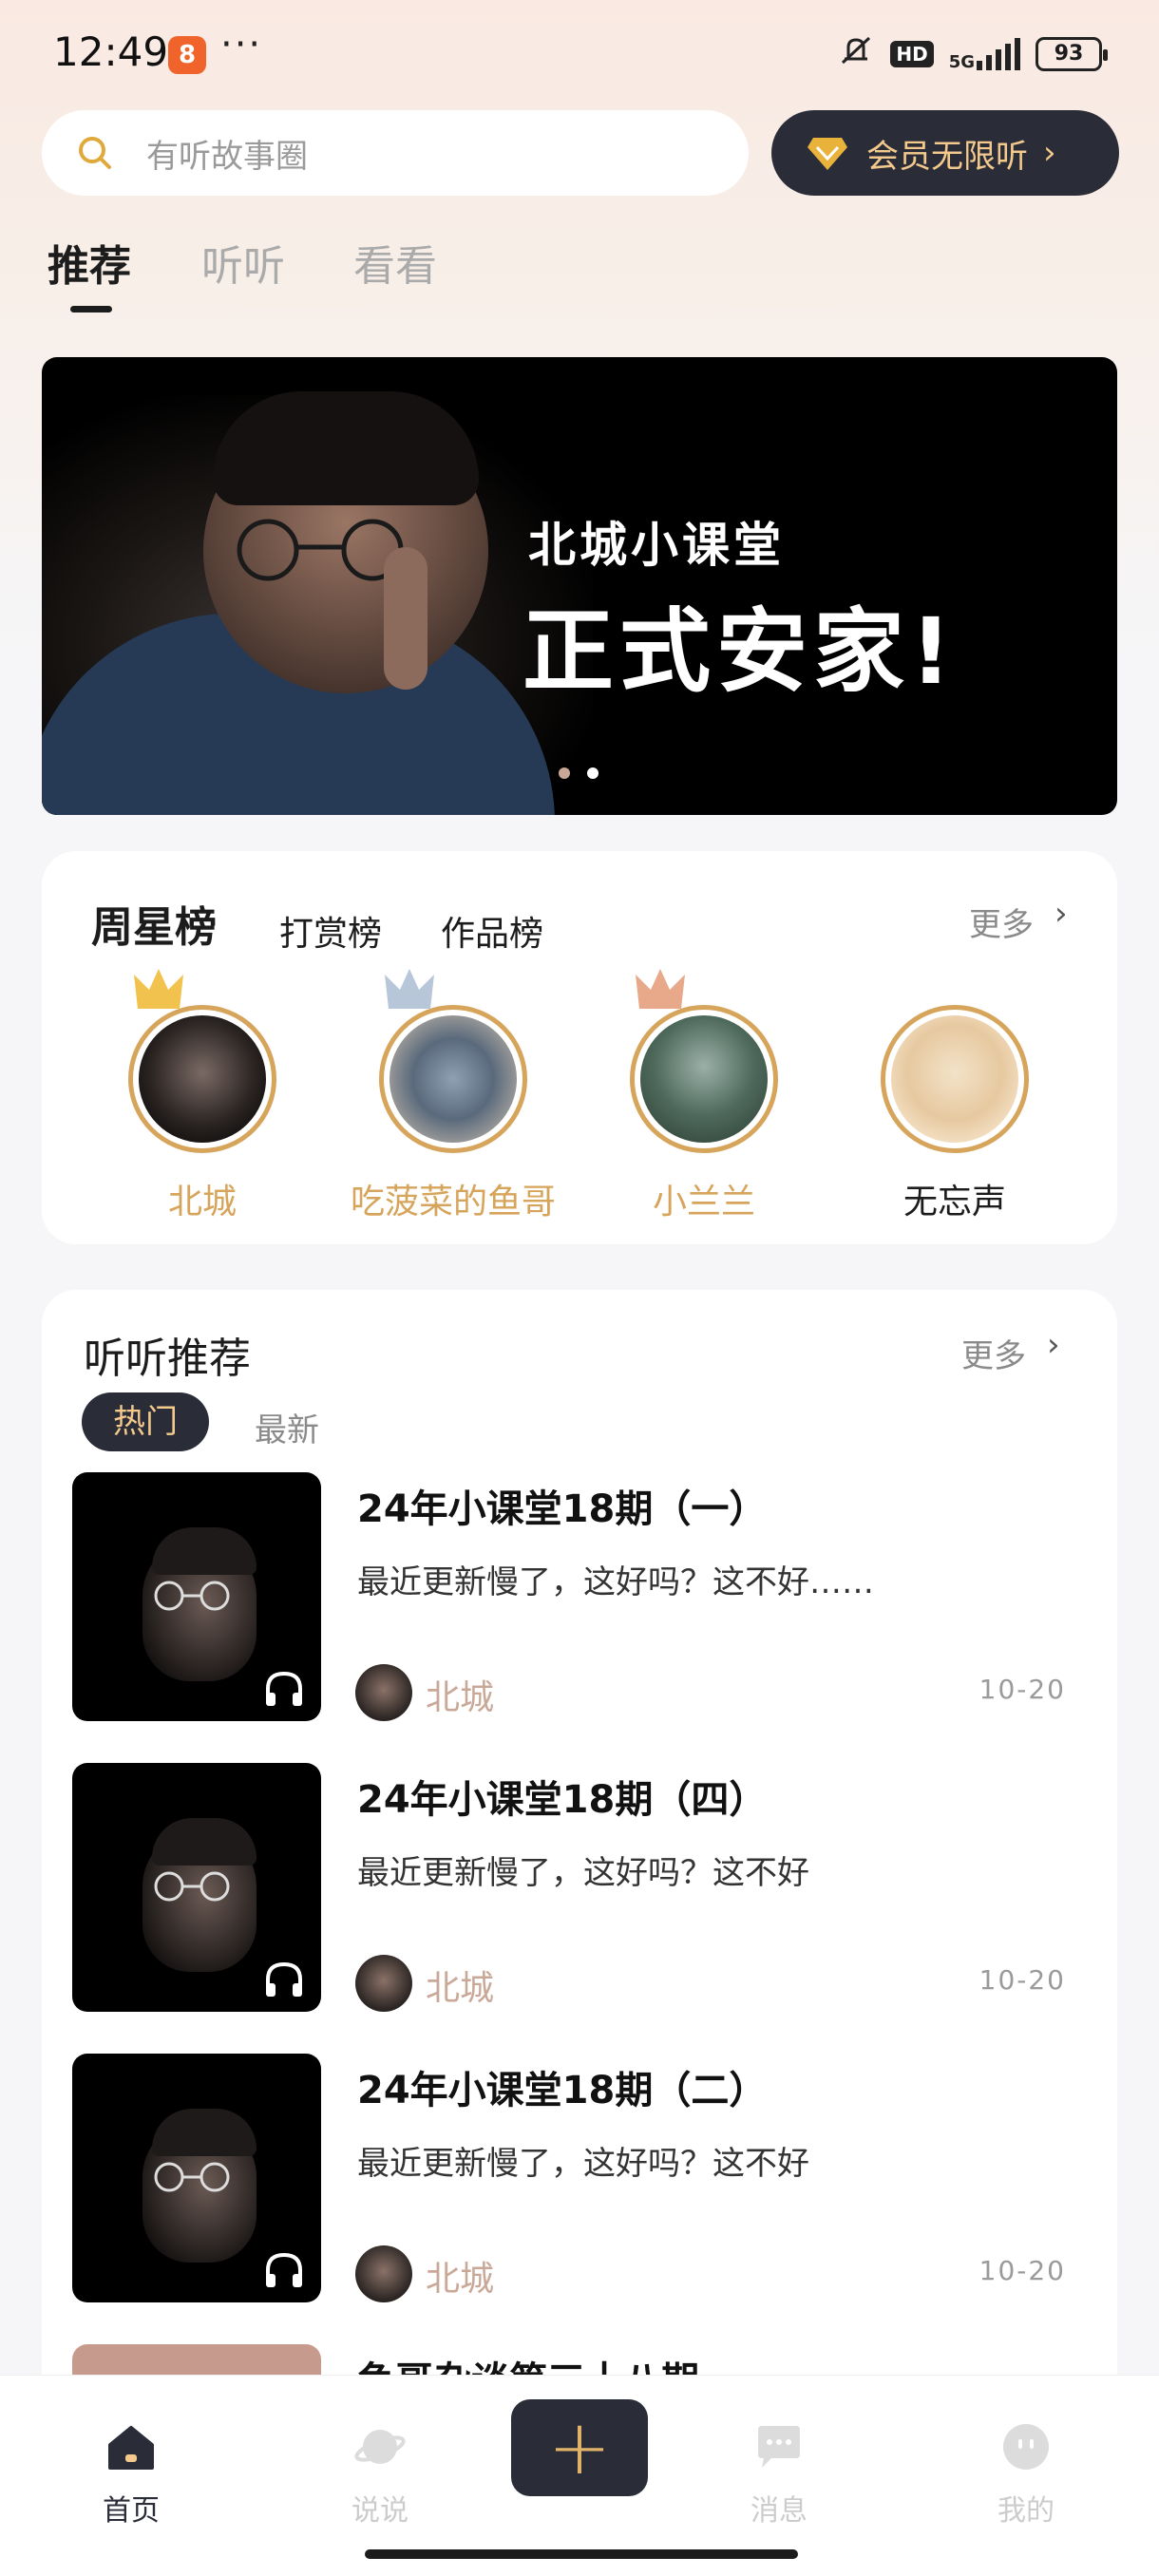 Image resolution: width=1159 pixels, height=2576 pixels. What do you see at coordinates (227, 156) in the screenshot?
I see `search-placeholder: 有听故事圈` at bounding box center [227, 156].